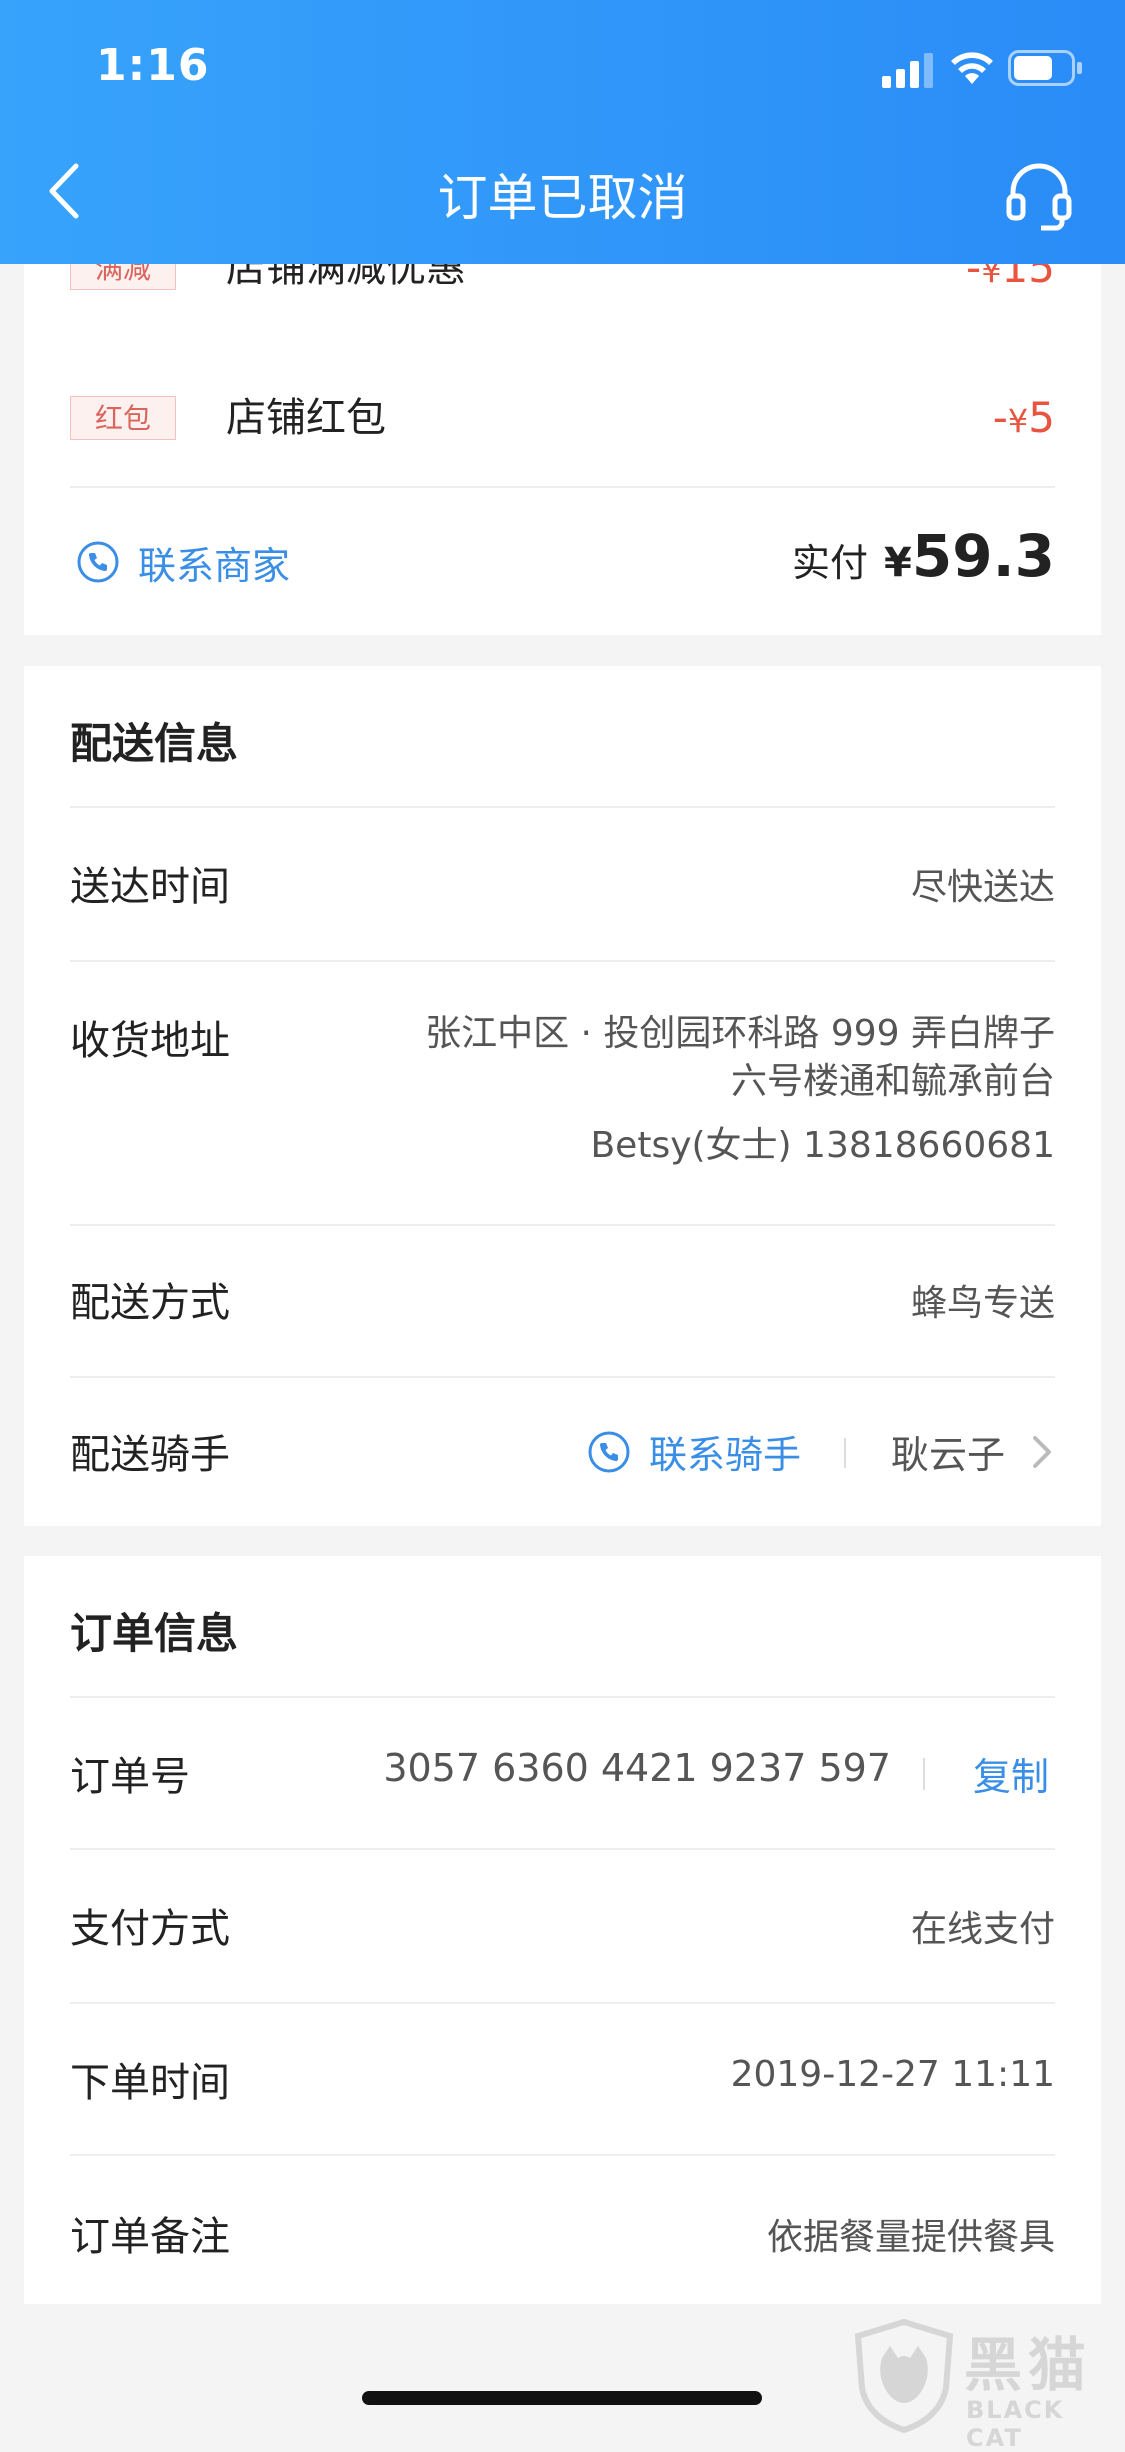 Image resolution: width=1125 pixels, height=2452 pixels. Describe the element at coordinates (150, 1041) in the screenshot. I see `address-label: 收货地址` at that location.